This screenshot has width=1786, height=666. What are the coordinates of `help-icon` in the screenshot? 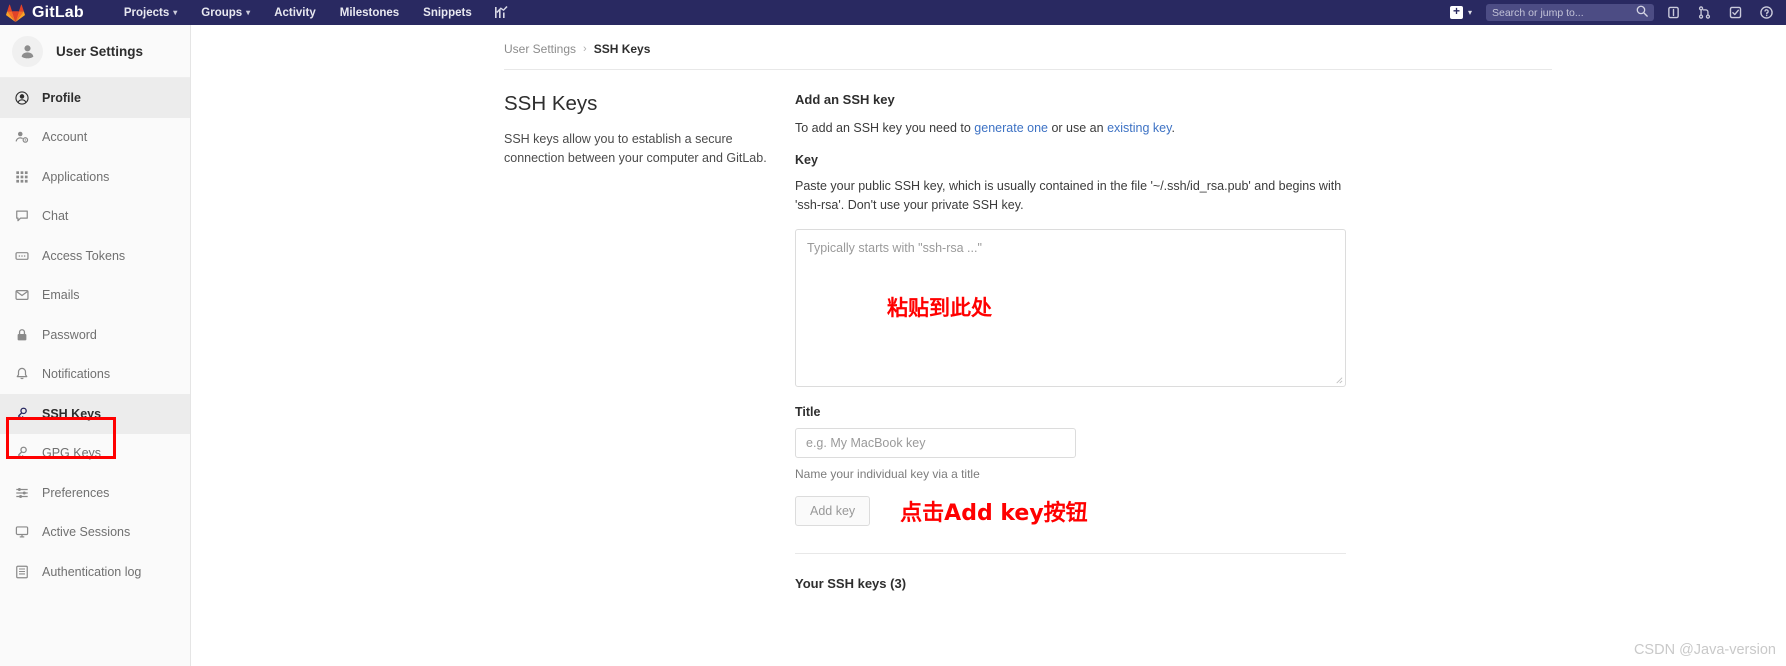 It's located at (1766, 12).